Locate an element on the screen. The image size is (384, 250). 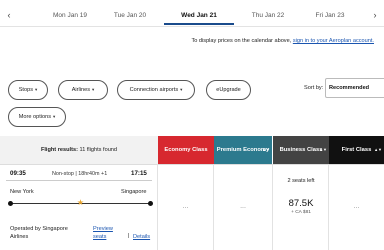
flight-results-header: Flight results: 11 flights found is located at coordinates (79, 150).